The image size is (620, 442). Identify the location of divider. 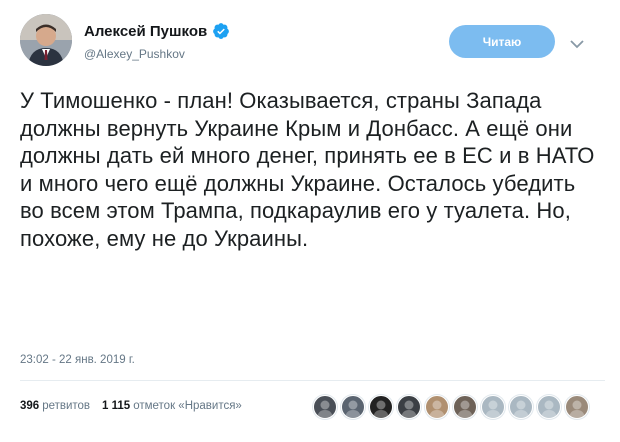
(312, 380).